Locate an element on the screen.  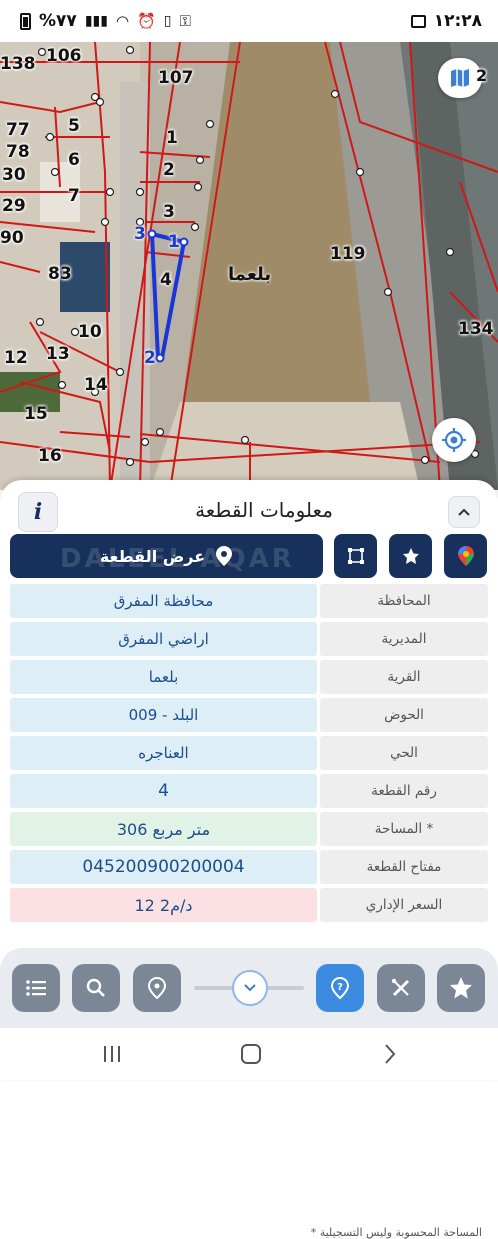
search-button is located at coordinates (96, 988).